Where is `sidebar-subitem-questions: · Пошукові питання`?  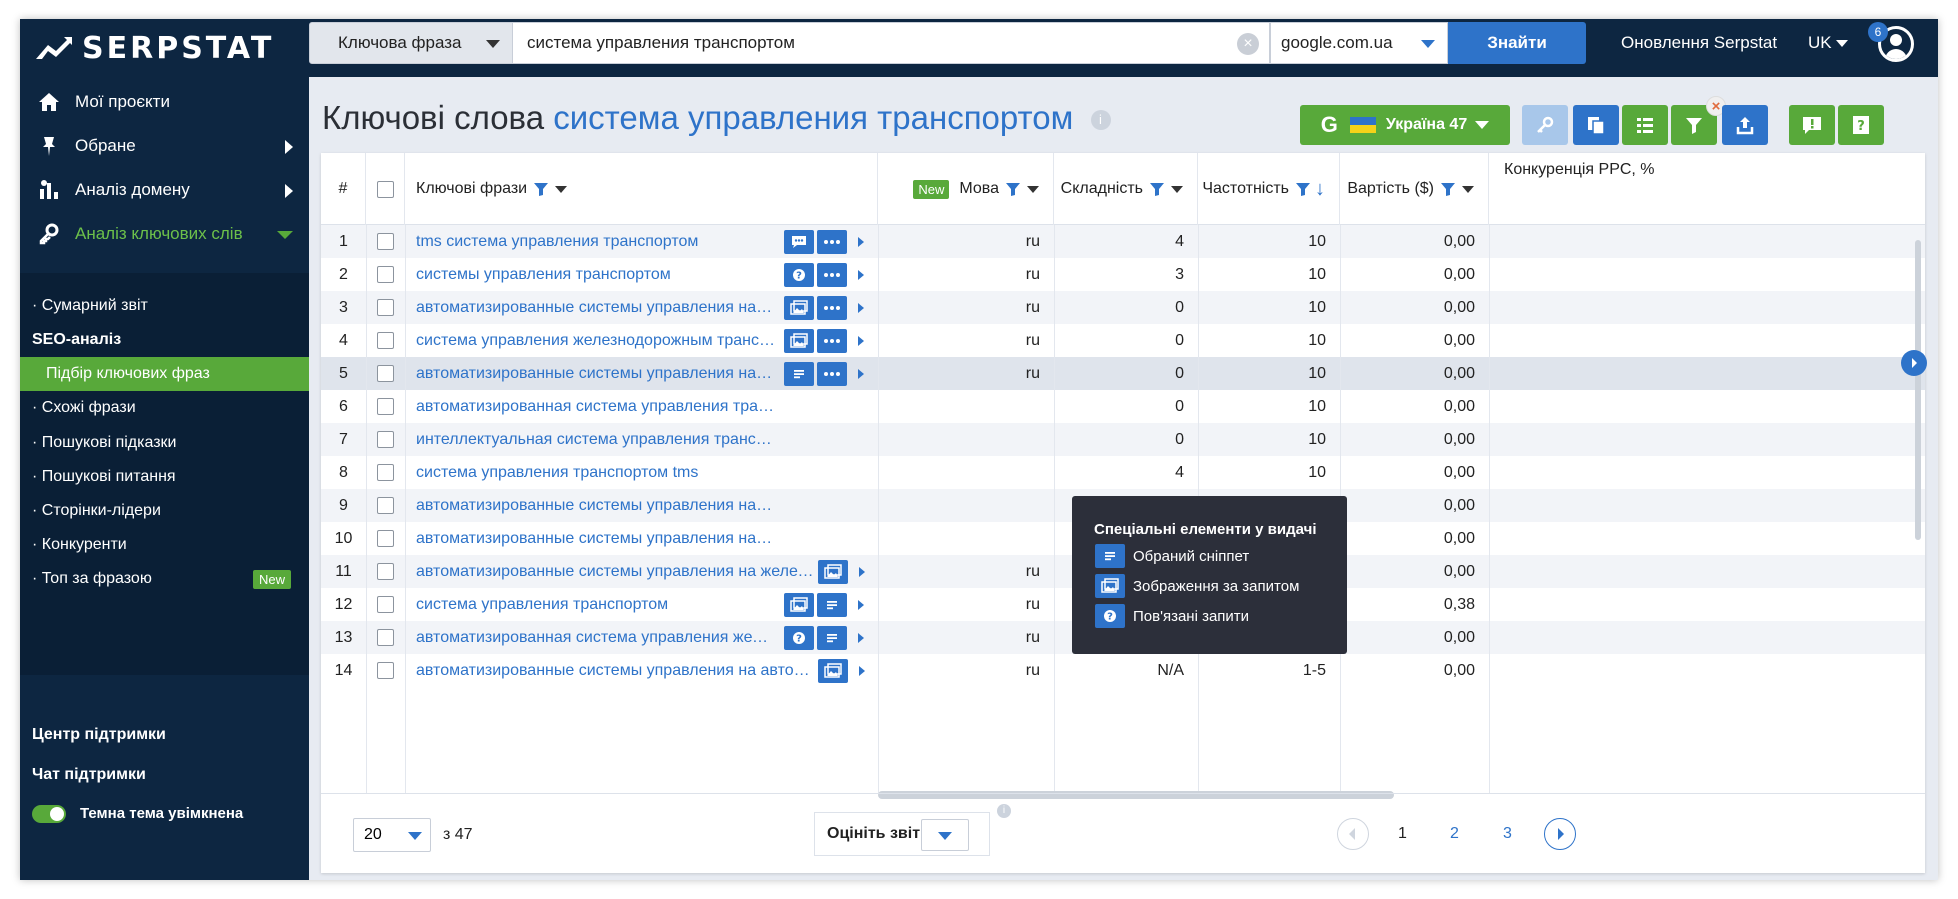
sidebar-subitem-questions: · Пошукові питання is located at coordinates (170, 477).